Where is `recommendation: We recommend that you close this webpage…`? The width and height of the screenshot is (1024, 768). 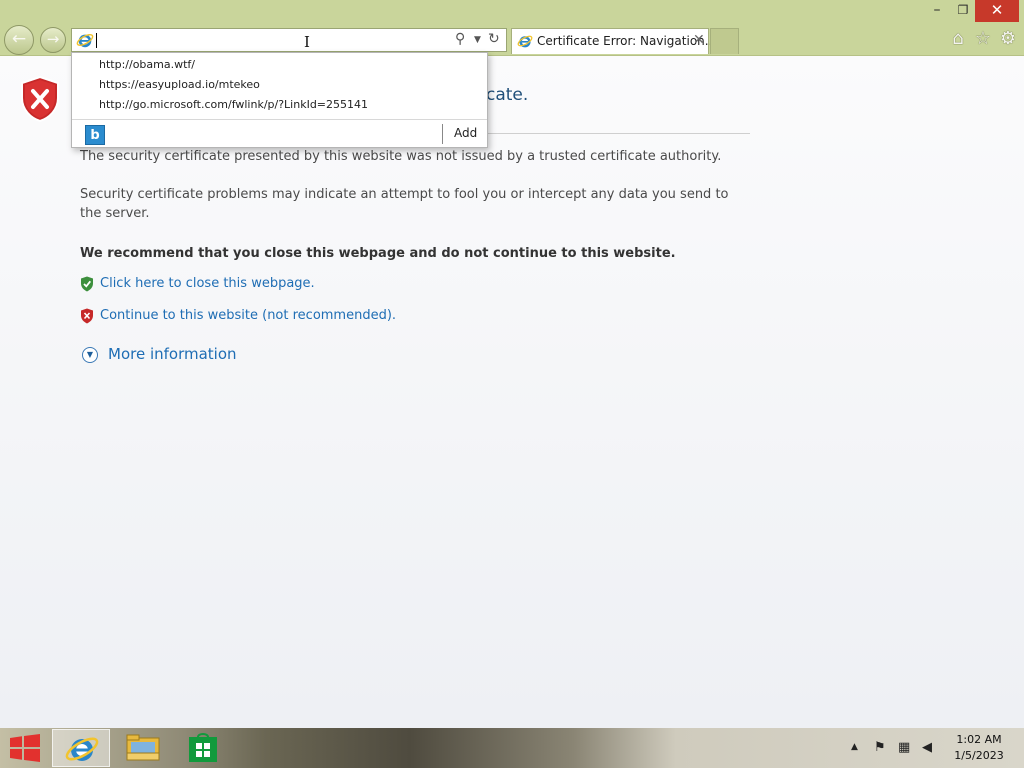 recommendation: We recommend that you close this webpage… is located at coordinates (378, 253).